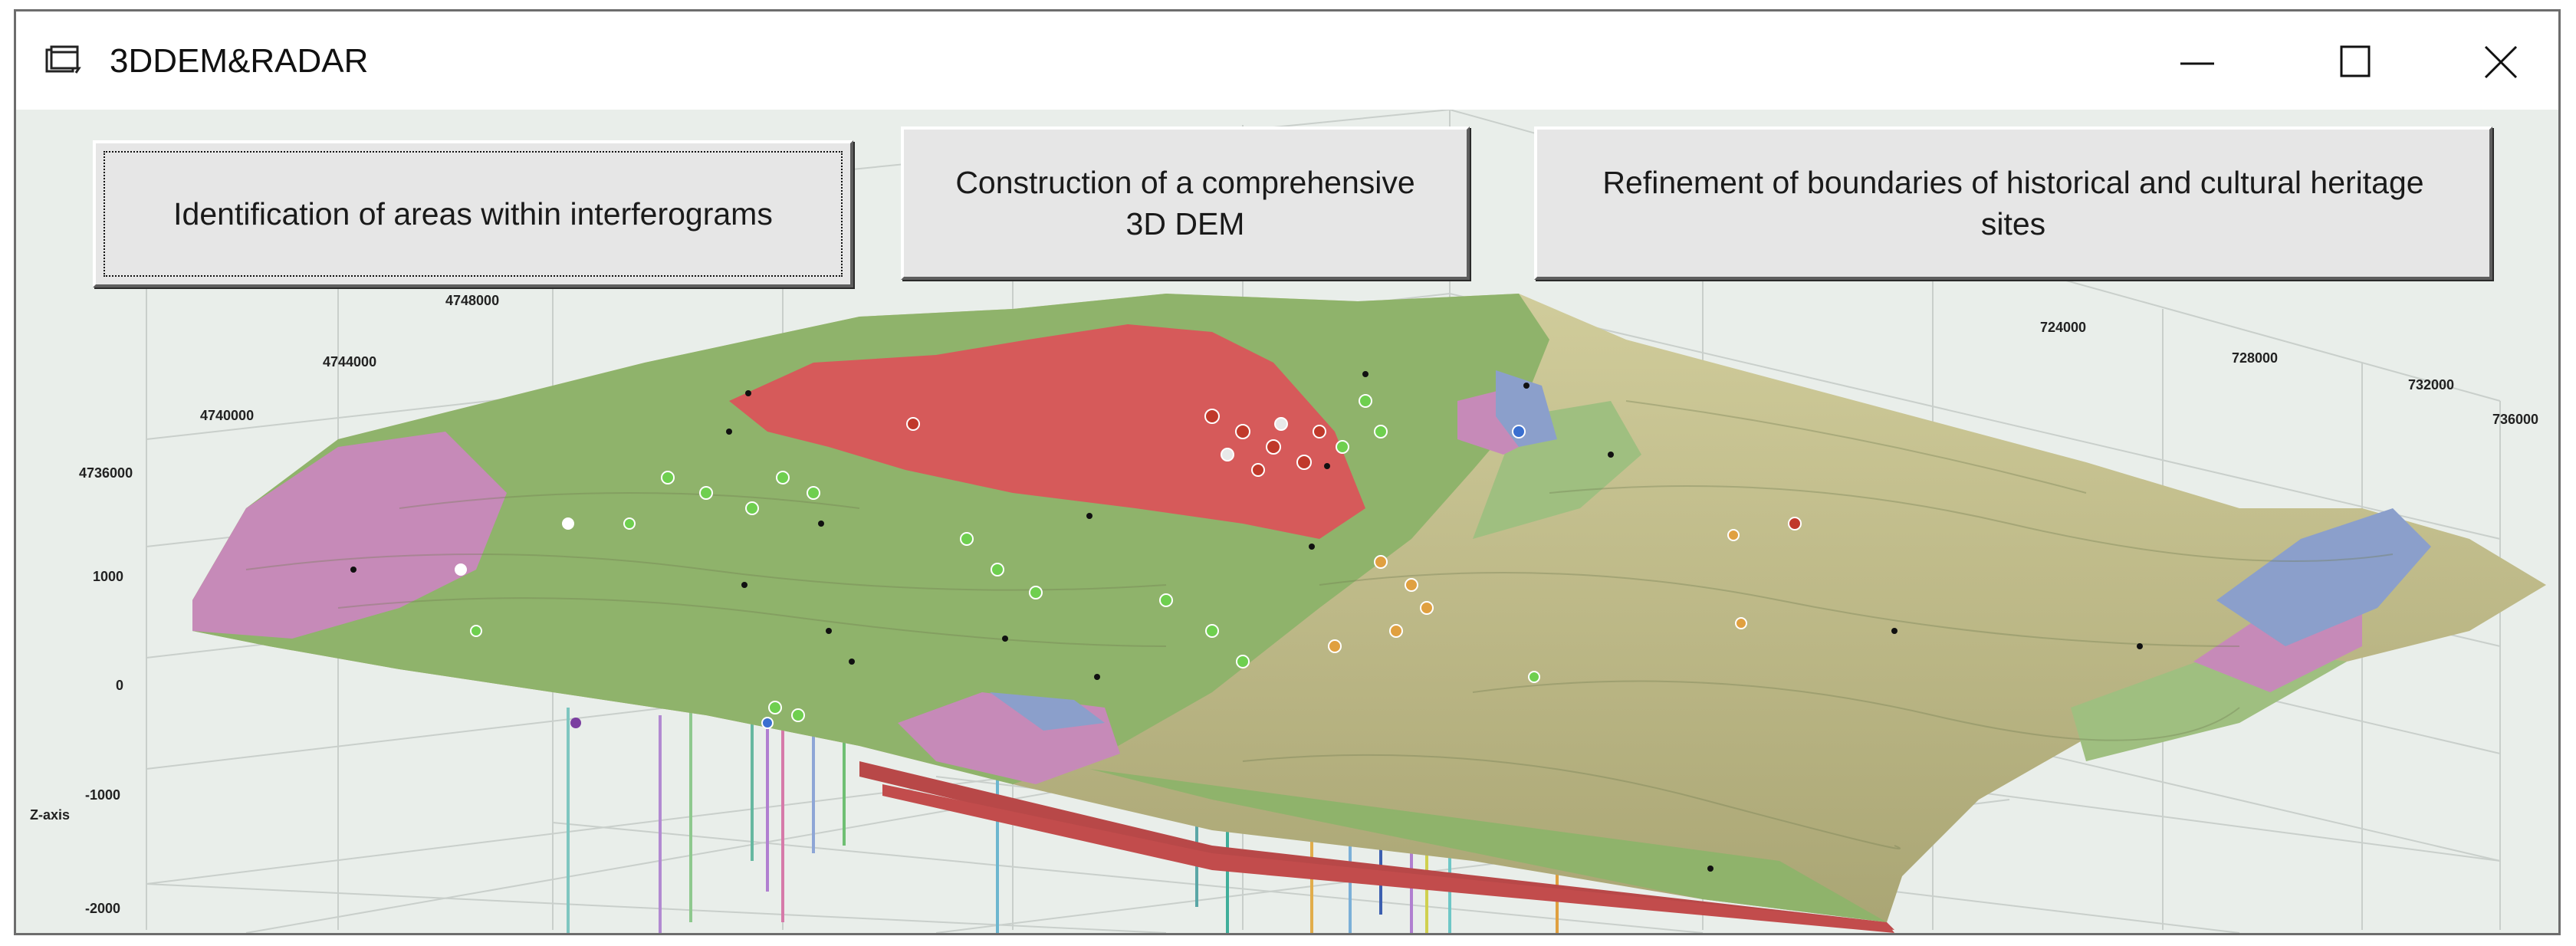 The image size is (2576, 946). I want to click on maximize-button, so click(2355, 61).